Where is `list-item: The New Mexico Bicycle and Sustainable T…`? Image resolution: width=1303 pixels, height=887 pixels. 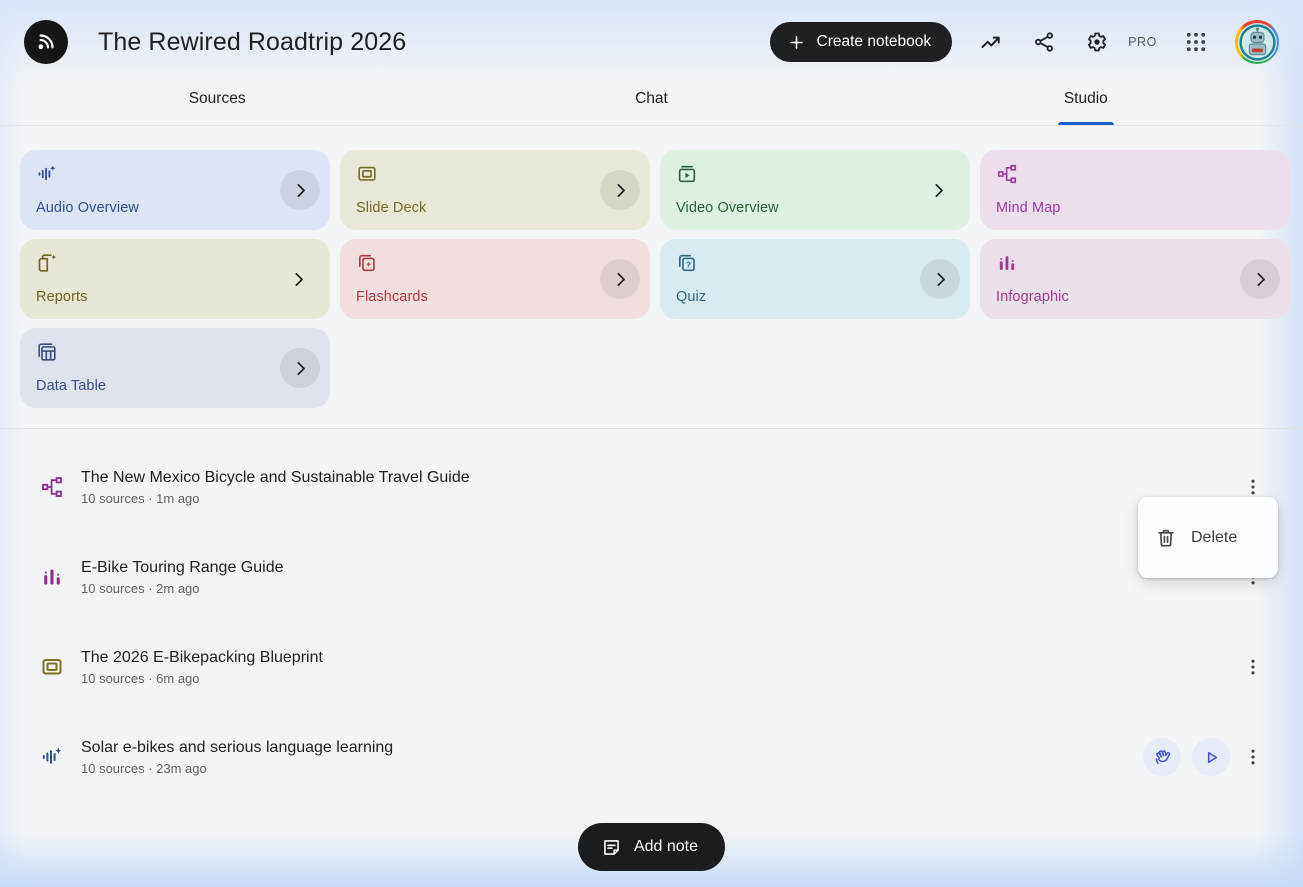 list-item: The New Mexico Bicycle and Sustainable T… is located at coordinates (651, 487).